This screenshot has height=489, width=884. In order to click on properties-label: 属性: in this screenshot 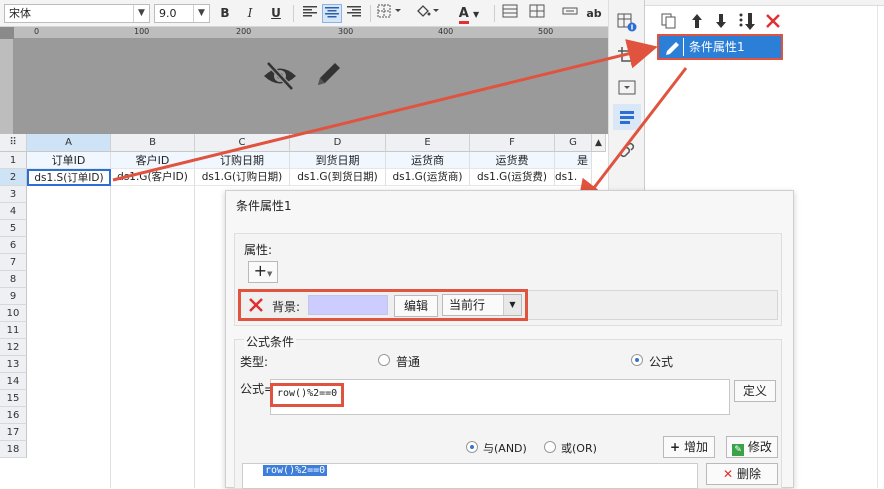, I will do `click(258, 250)`.